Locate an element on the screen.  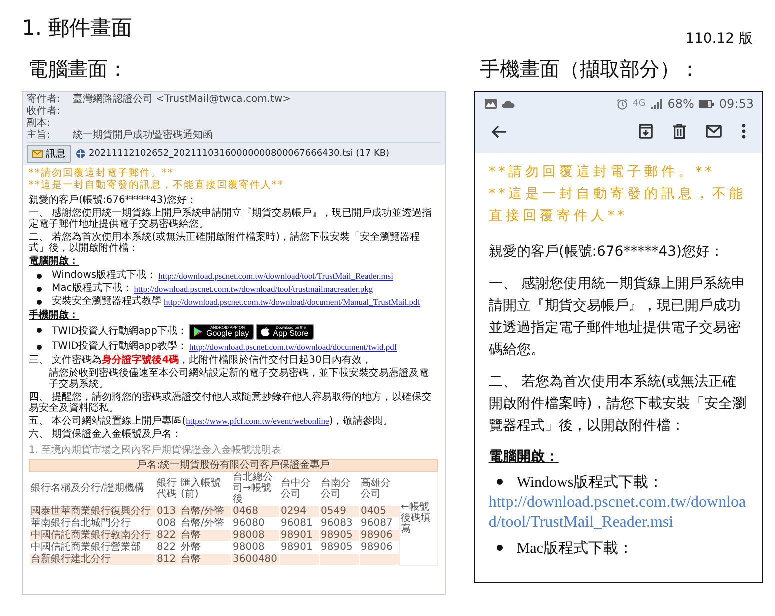
play-triangle-icon is located at coordinates (199, 332).